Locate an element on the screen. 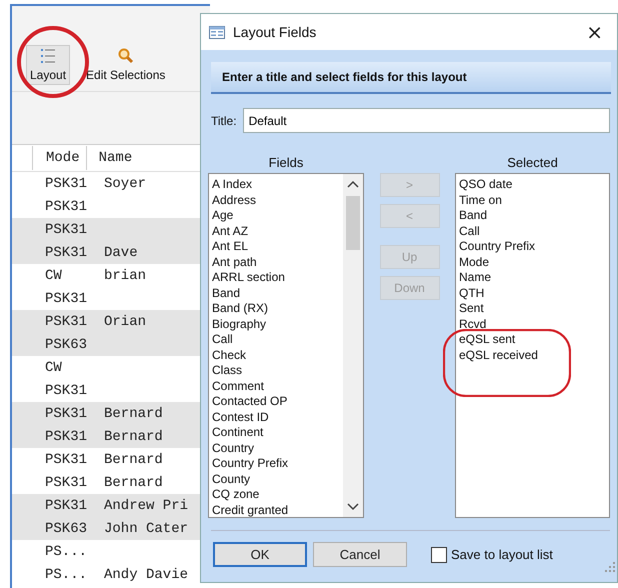 Image resolution: width=618 pixels, height=588 pixels. list-item: Comment is located at coordinates (277, 386).